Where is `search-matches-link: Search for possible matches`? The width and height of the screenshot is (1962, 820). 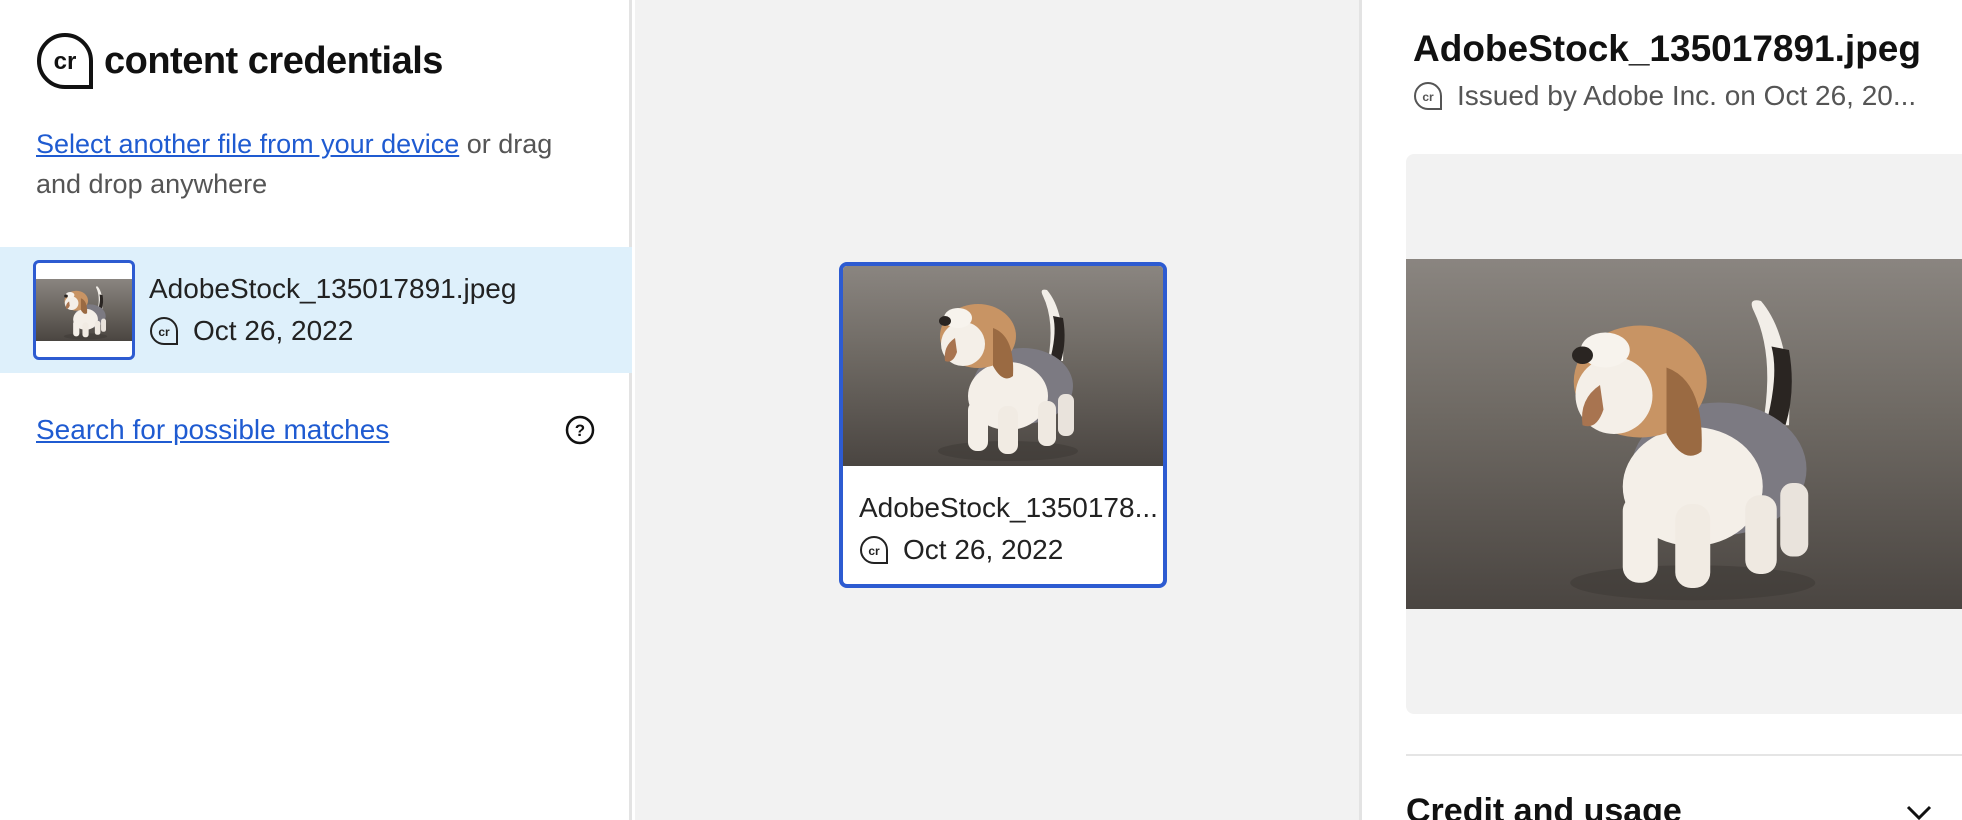
search-matches-link: Search for possible matches is located at coordinates (212, 430).